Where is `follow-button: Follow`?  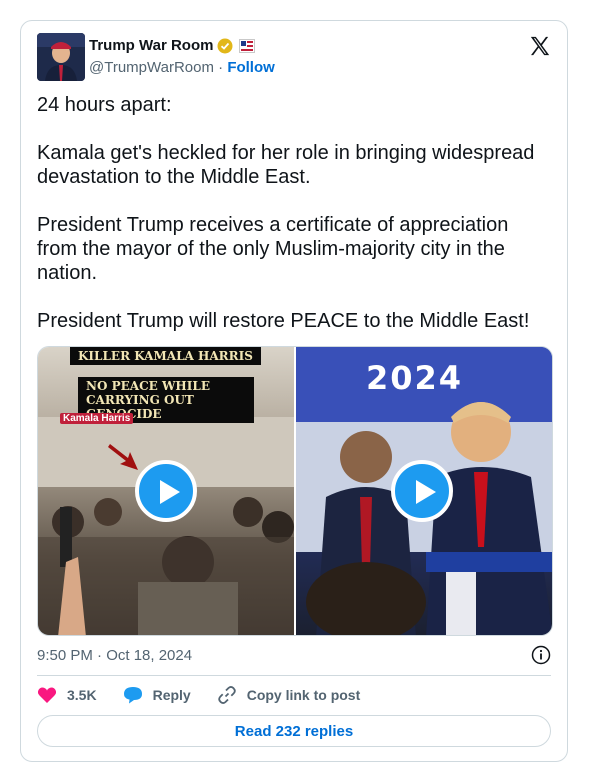 follow-button: Follow is located at coordinates (251, 67).